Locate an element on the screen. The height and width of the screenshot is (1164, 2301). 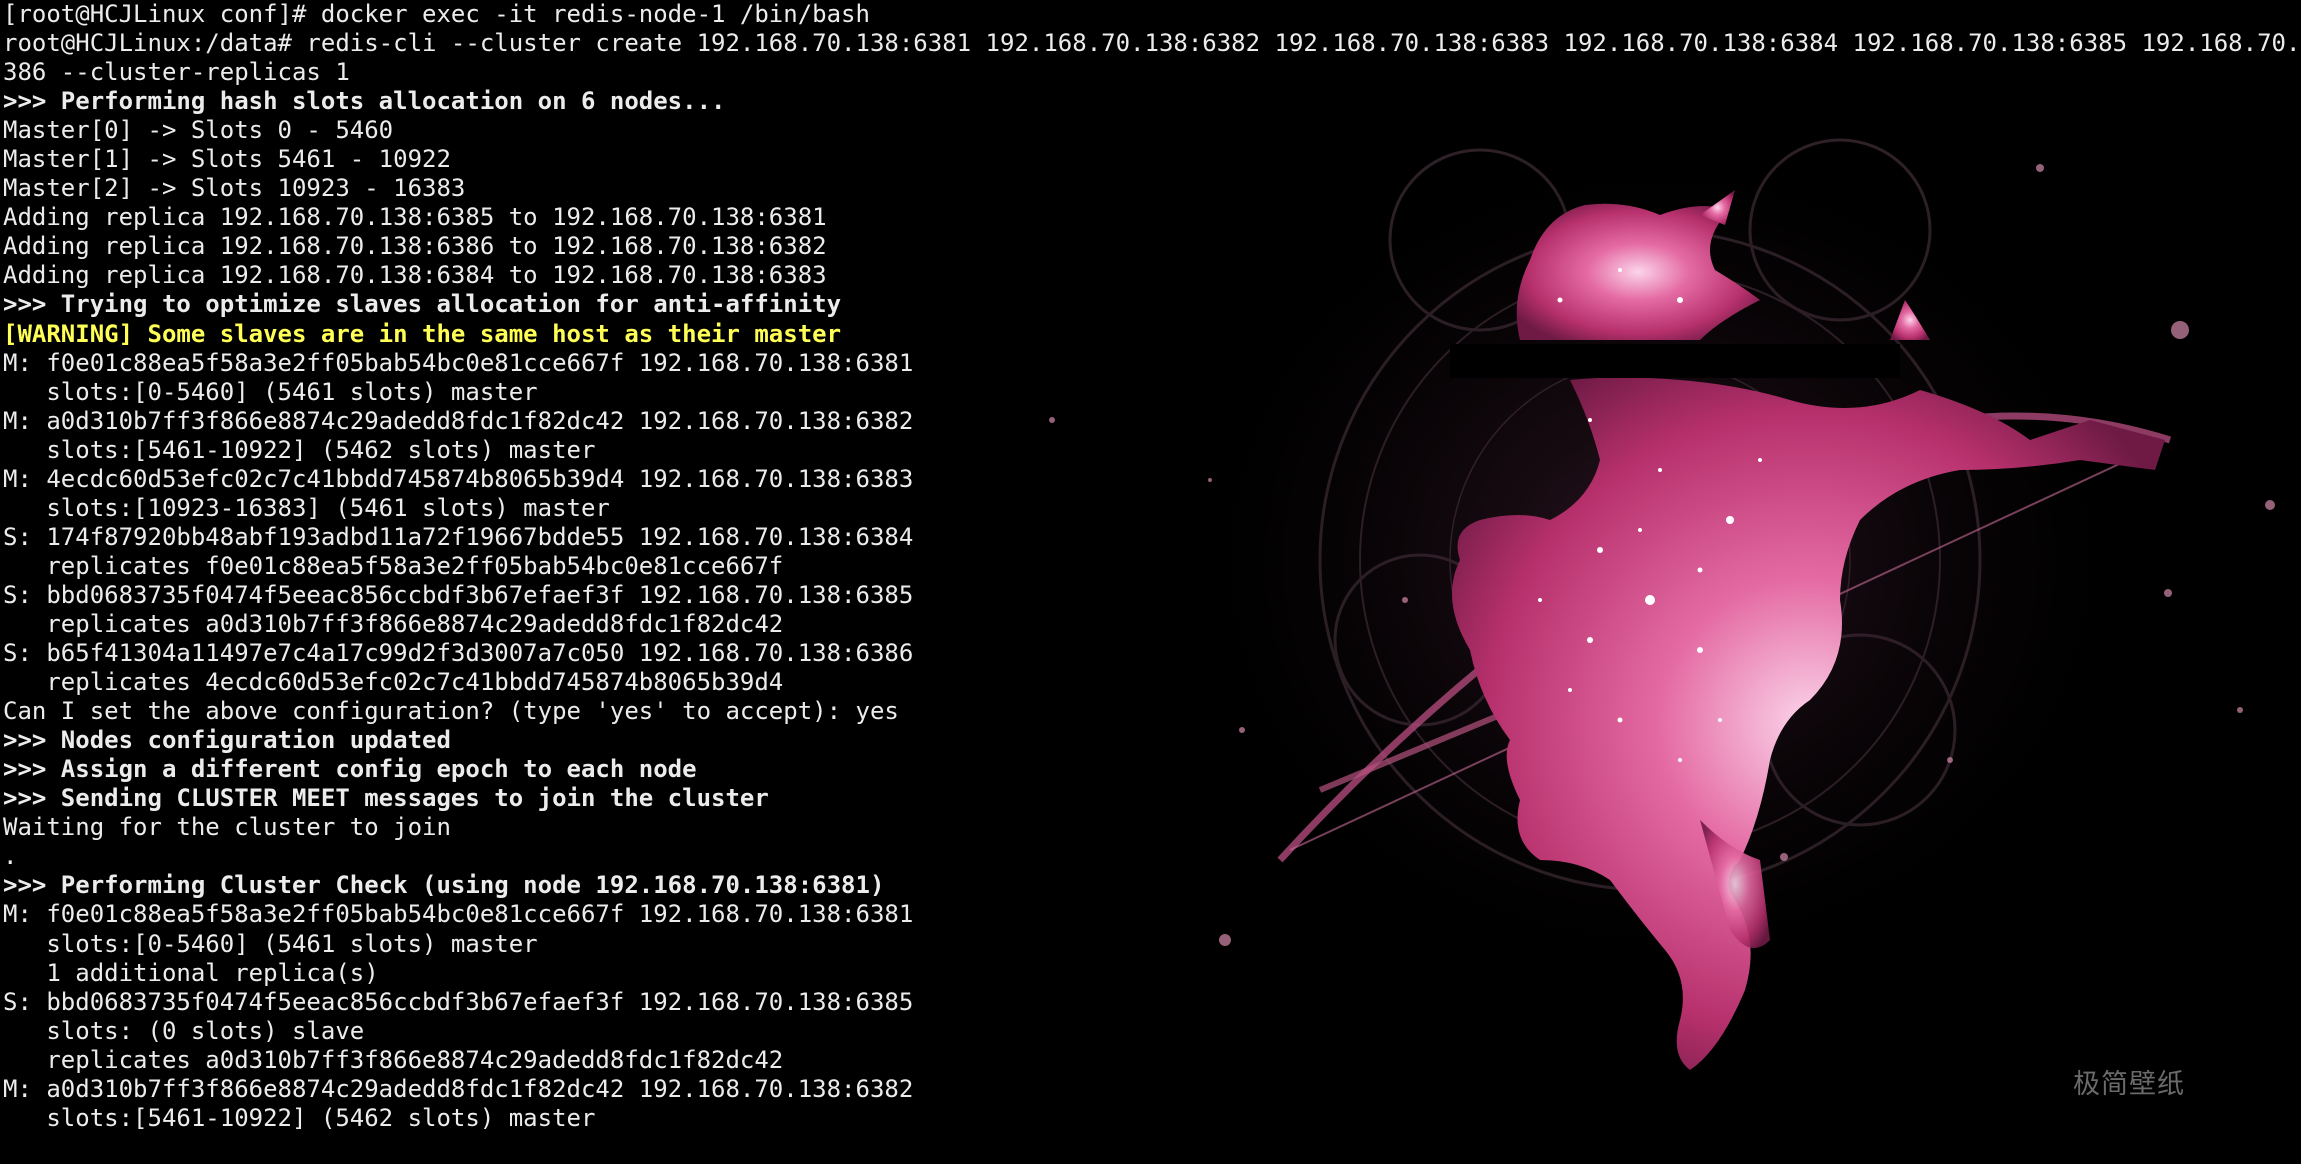
wallpaper-watermark: 极简壁纸 is located at coordinates (2129, 1084).